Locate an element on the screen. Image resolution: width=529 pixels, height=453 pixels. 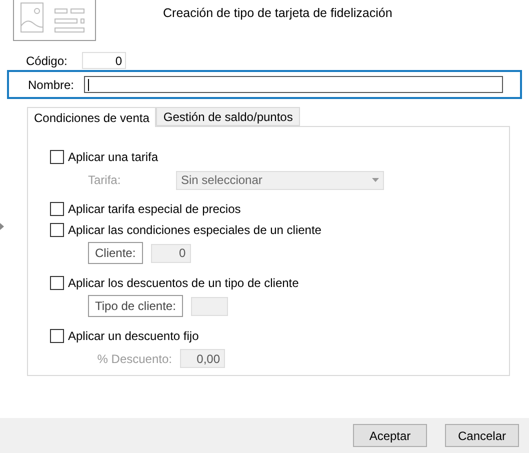
checkbox-label: Aplicar una tarifa is located at coordinates (113, 157).